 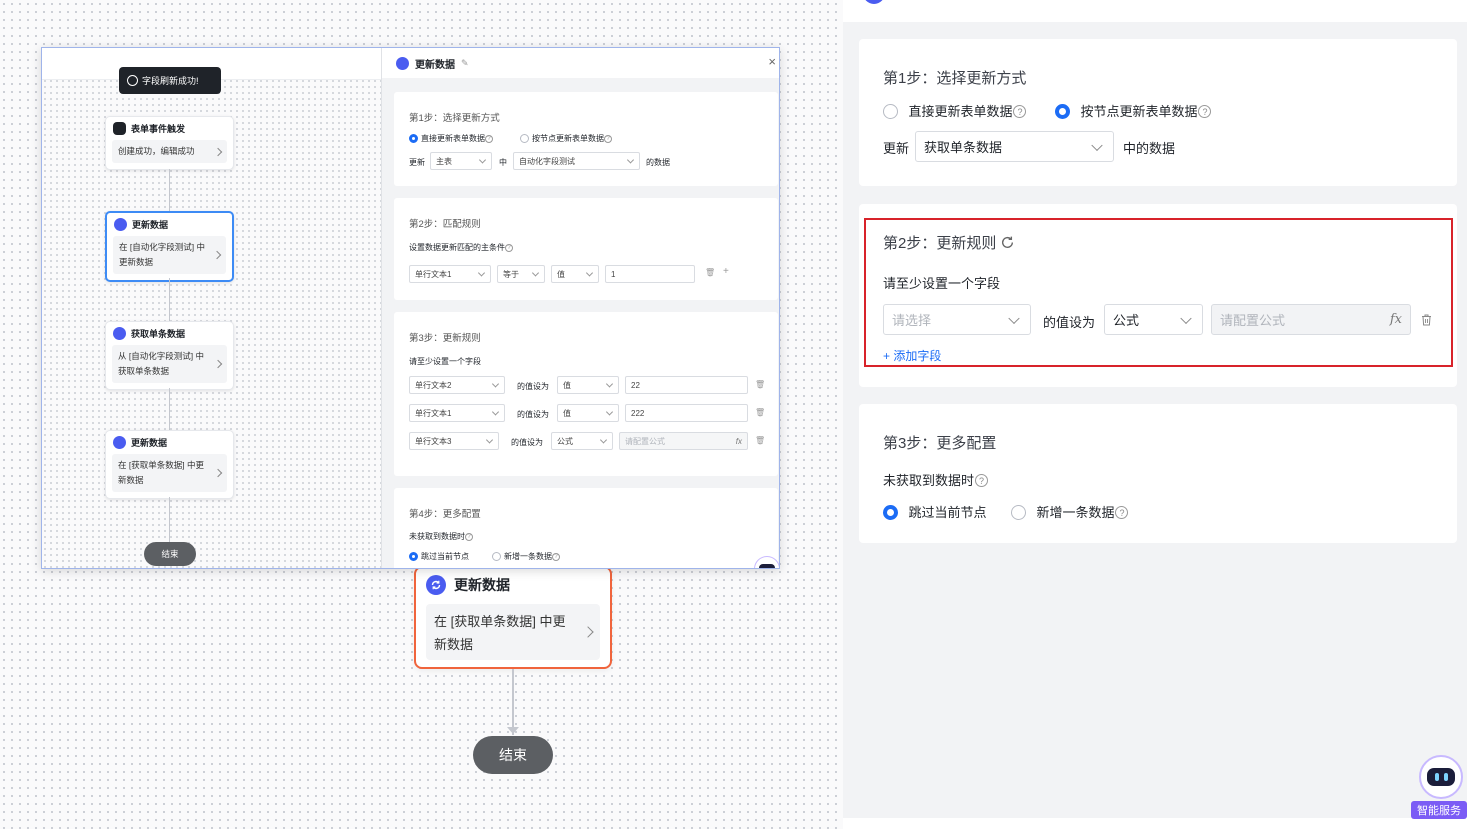 What do you see at coordinates (457, 413) in the screenshot?
I see `mini-rule-field: 单行文本1` at bounding box center [457, 413].